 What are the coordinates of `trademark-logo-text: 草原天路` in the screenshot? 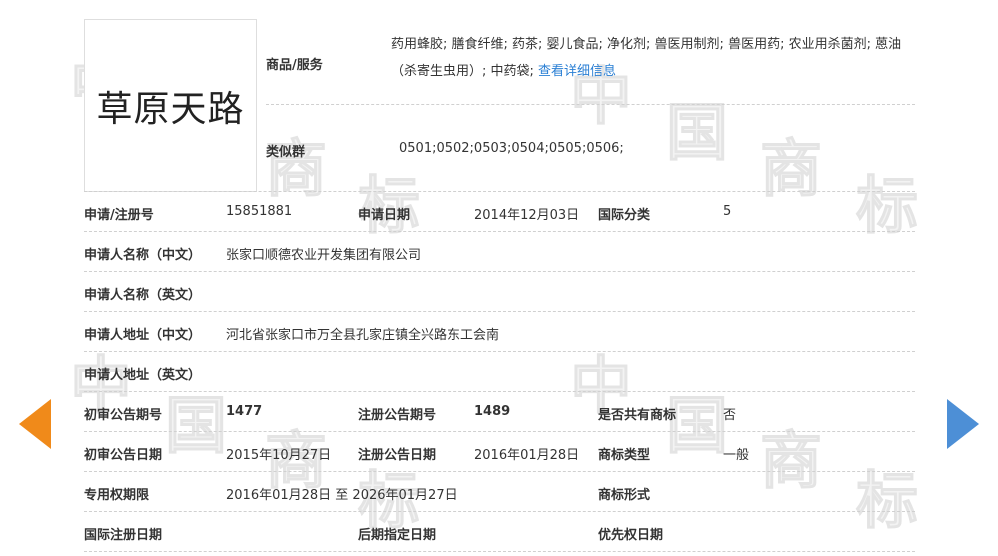 It's located at (170, 109).